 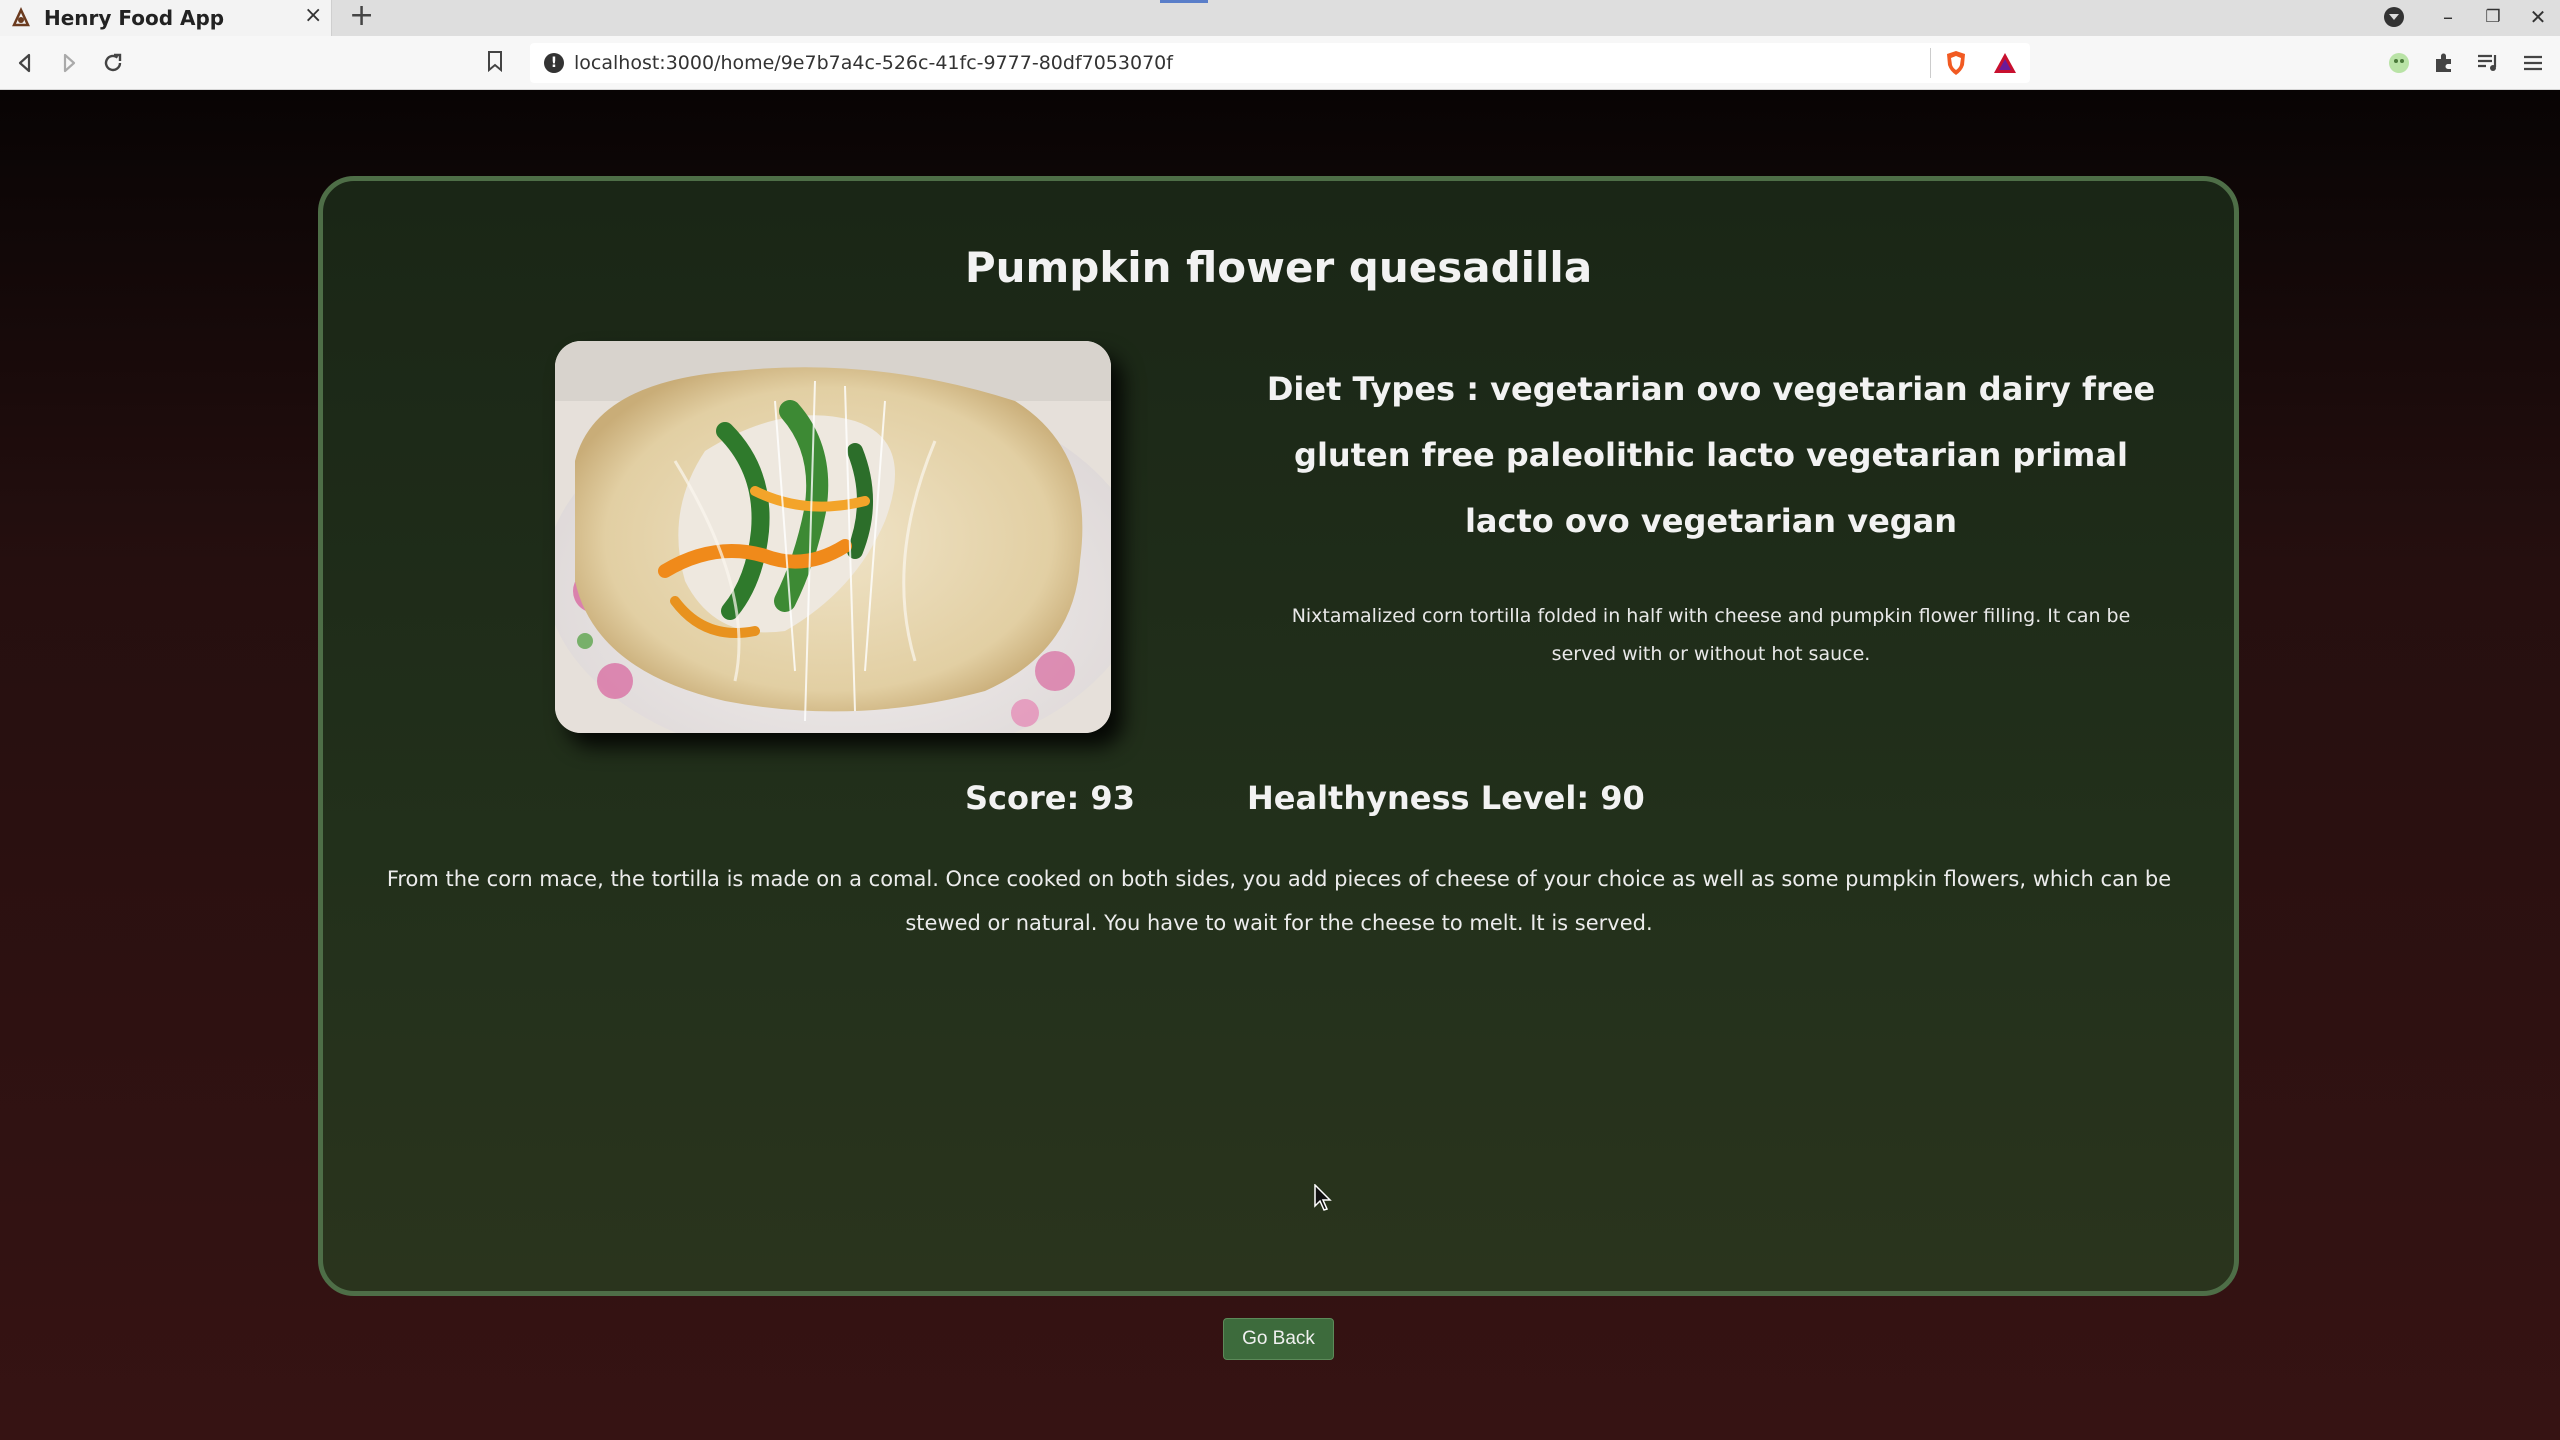 I want to click on media-playlist-icon, so click(x=2488, y=63).